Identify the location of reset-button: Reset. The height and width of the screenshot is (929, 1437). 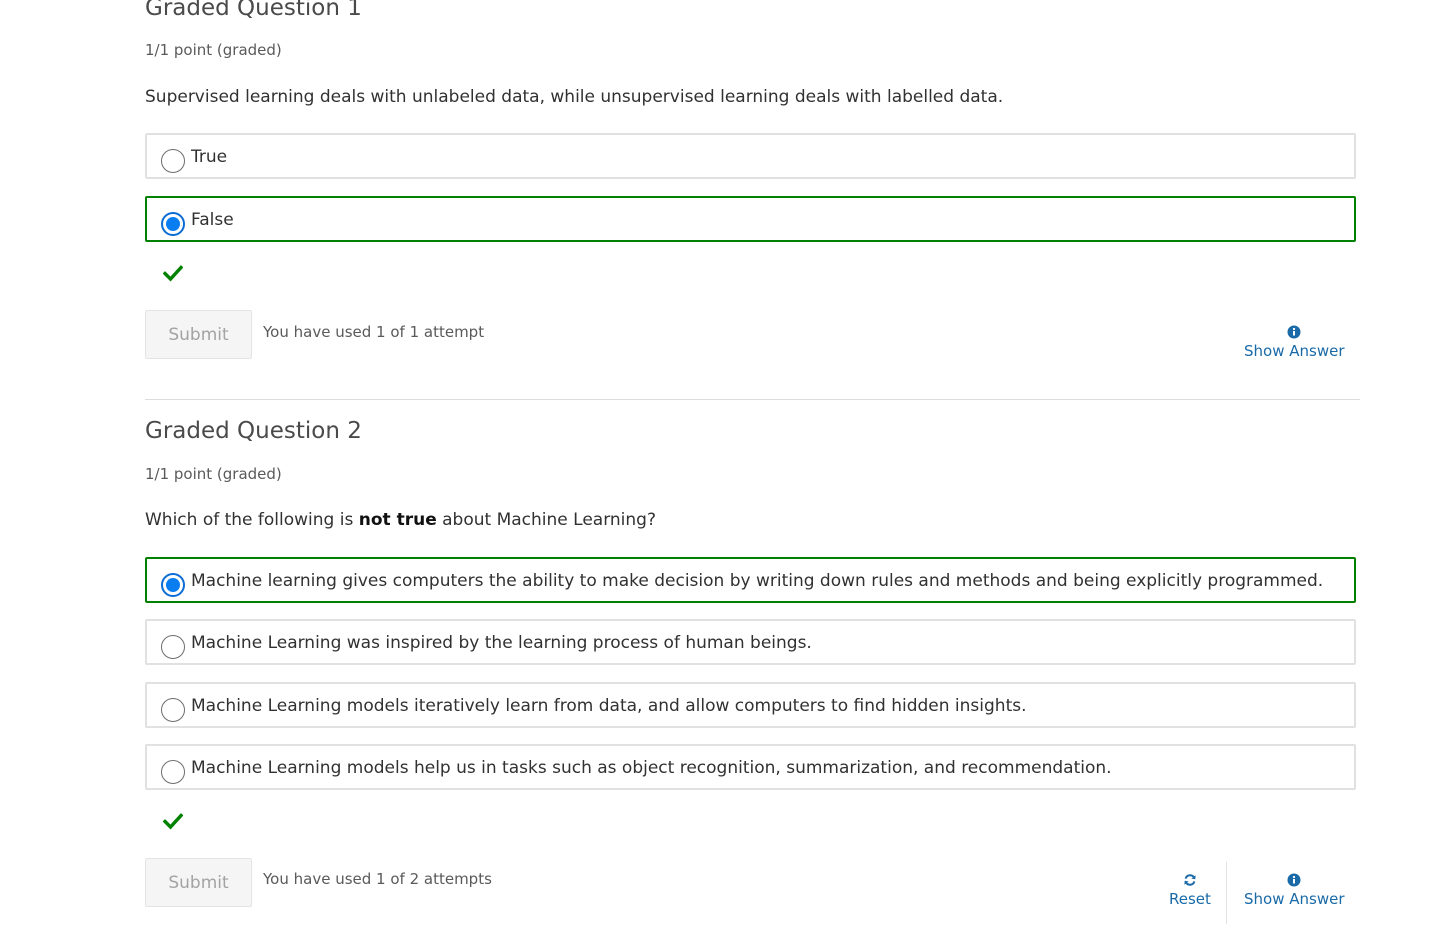
(1190, 890).